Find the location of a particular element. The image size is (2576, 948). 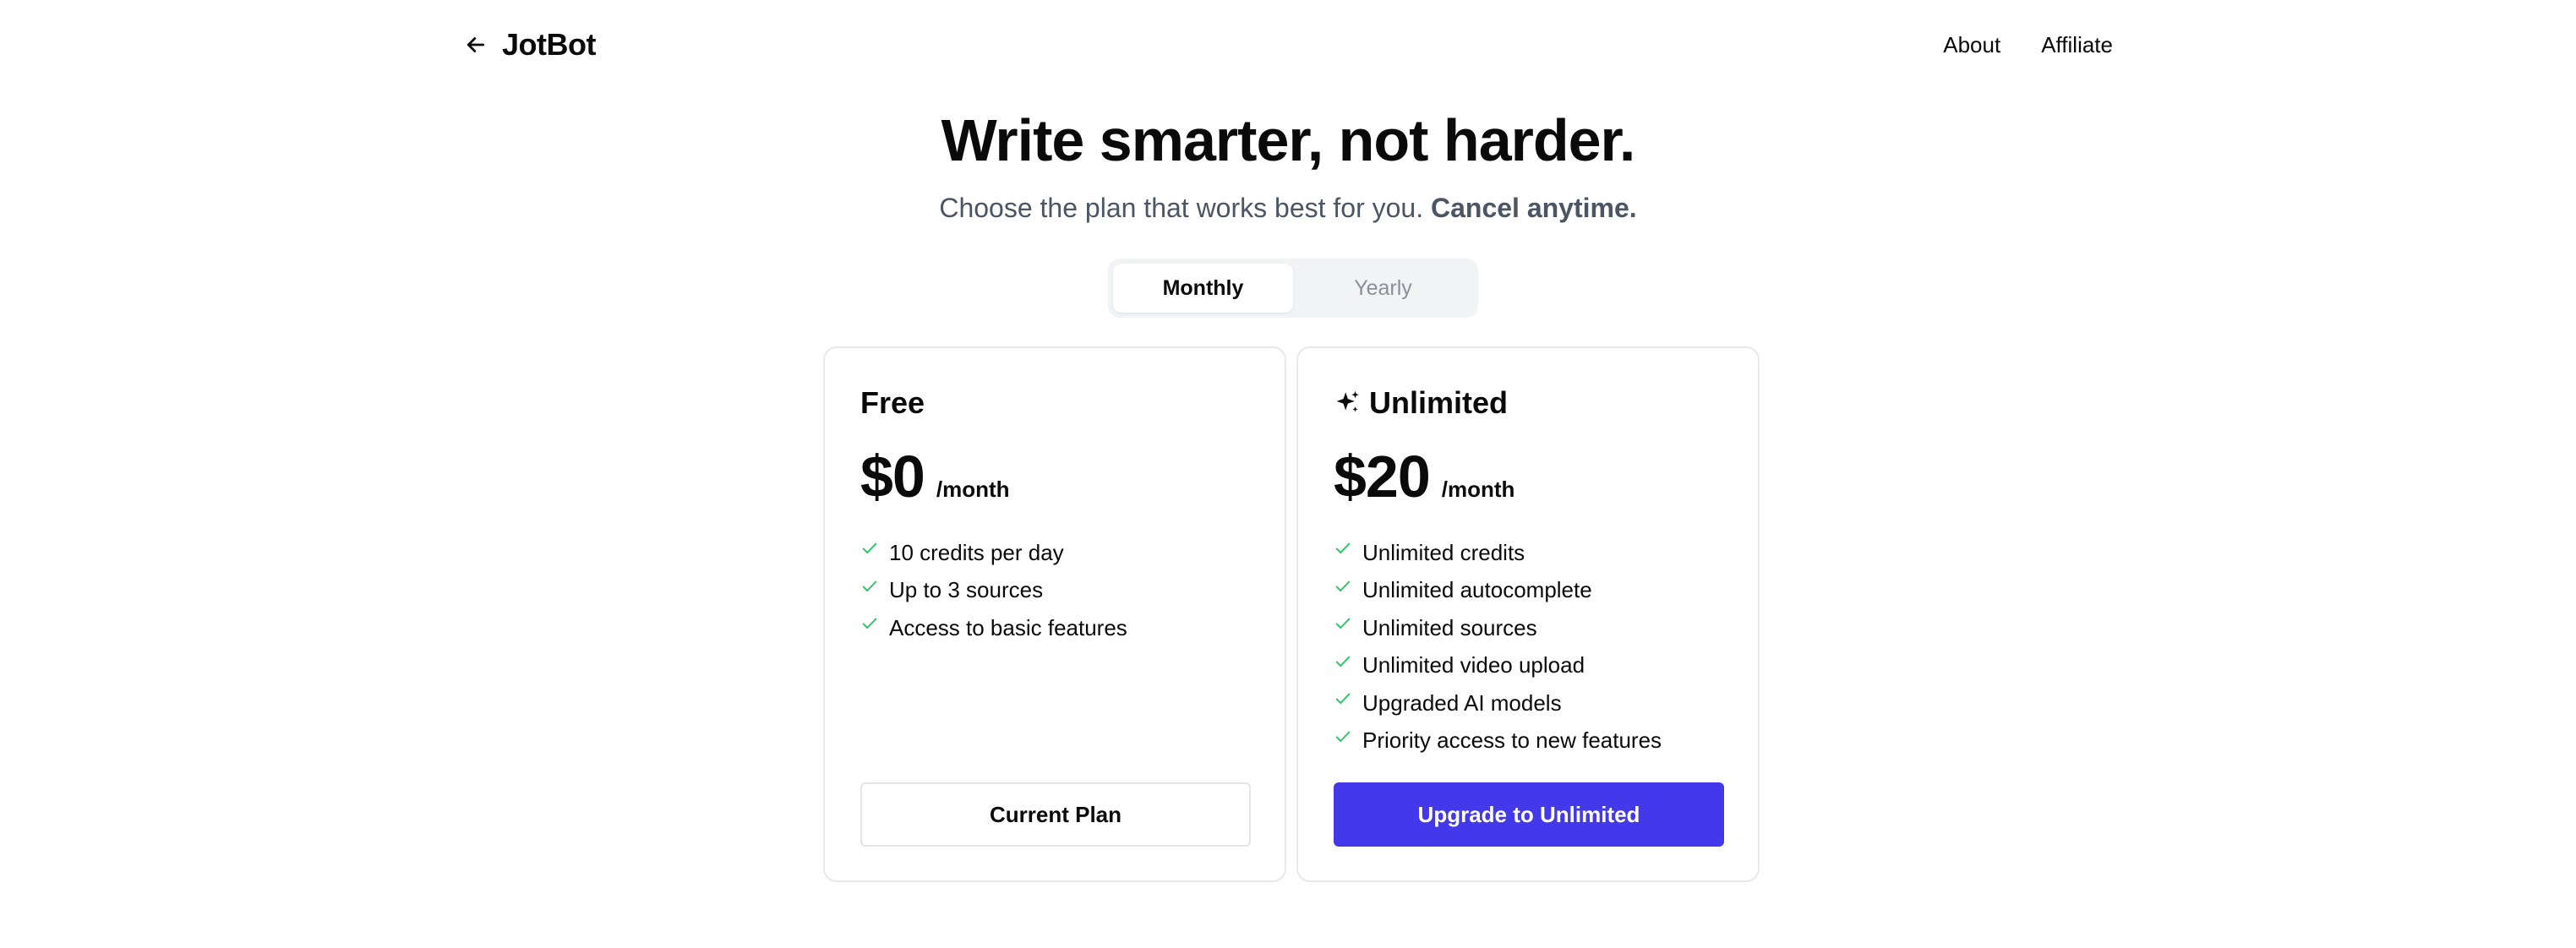

feature-text: Unlimited sources is located at coordinates (1449, 627).